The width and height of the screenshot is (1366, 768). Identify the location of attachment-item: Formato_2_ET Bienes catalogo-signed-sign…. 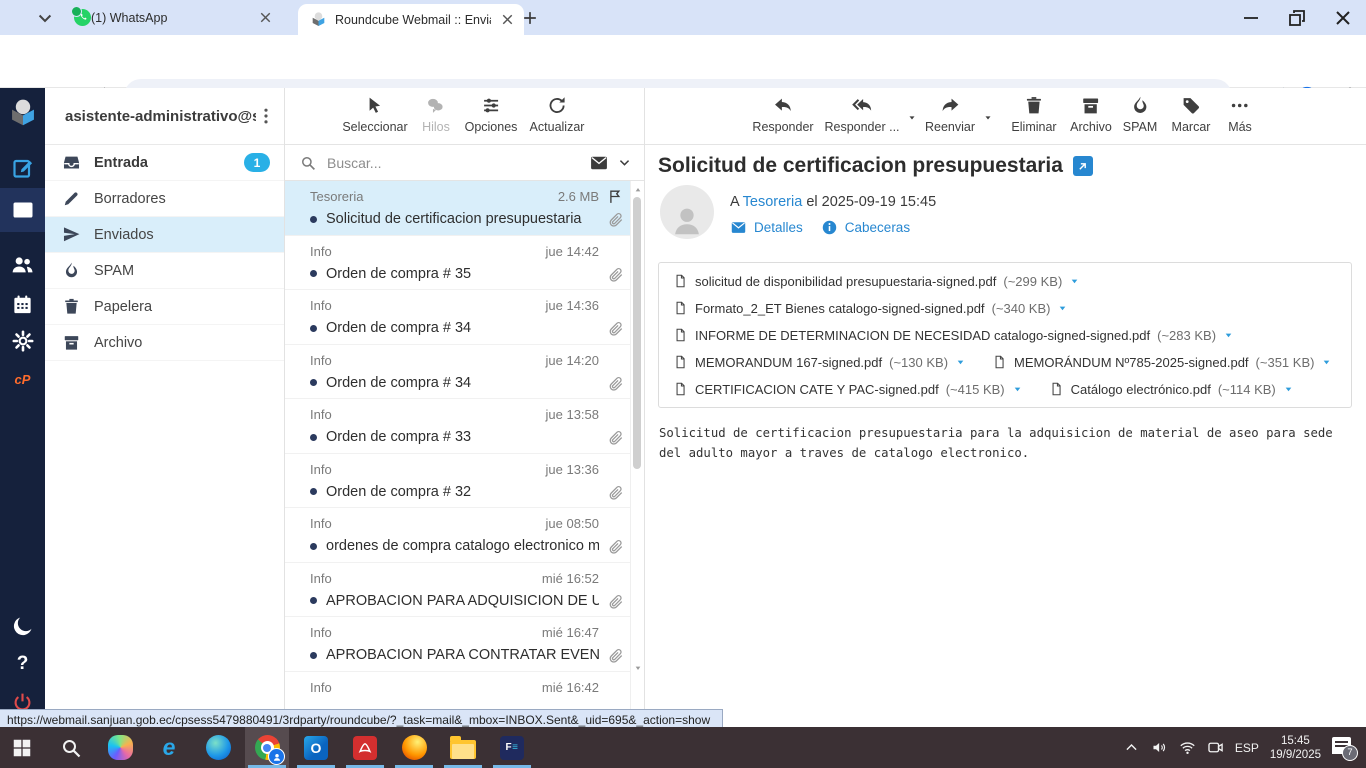
(870, 308).